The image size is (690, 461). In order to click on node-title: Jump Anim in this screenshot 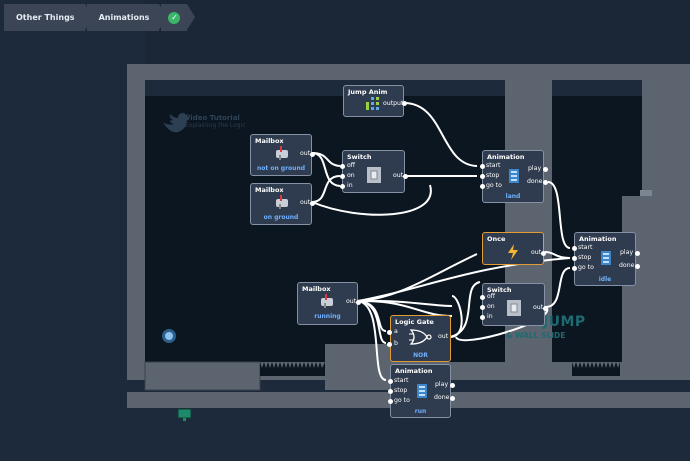, I will do `click(368, 92)`.